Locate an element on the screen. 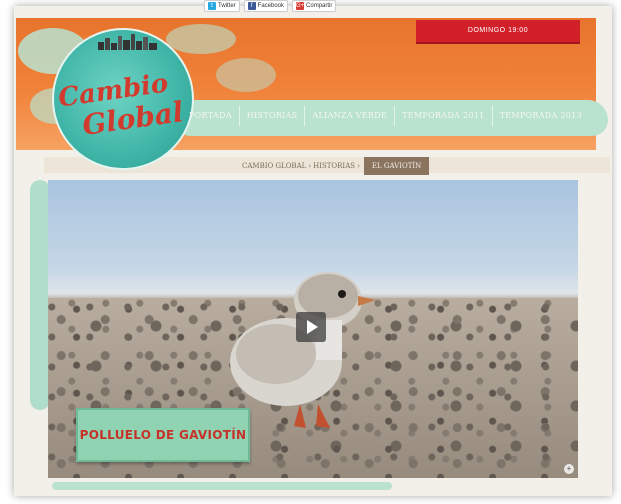 This screenshot has width=621, height=504. twitter-share-button: t Twitter is located at coordinates (222, 6).